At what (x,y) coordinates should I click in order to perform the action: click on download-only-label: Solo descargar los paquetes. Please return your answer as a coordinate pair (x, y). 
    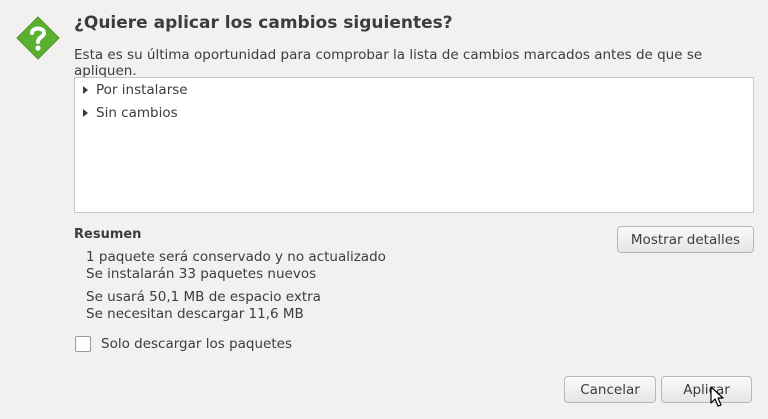
    Looking at the image, I should click on (196, 344).